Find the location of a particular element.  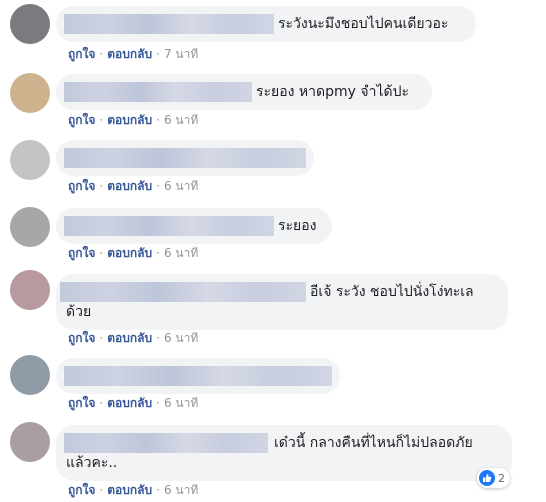

comment-text: ระวังนะมึงชอบไปคนเดียวอะ is located at coordinates (363, 24).